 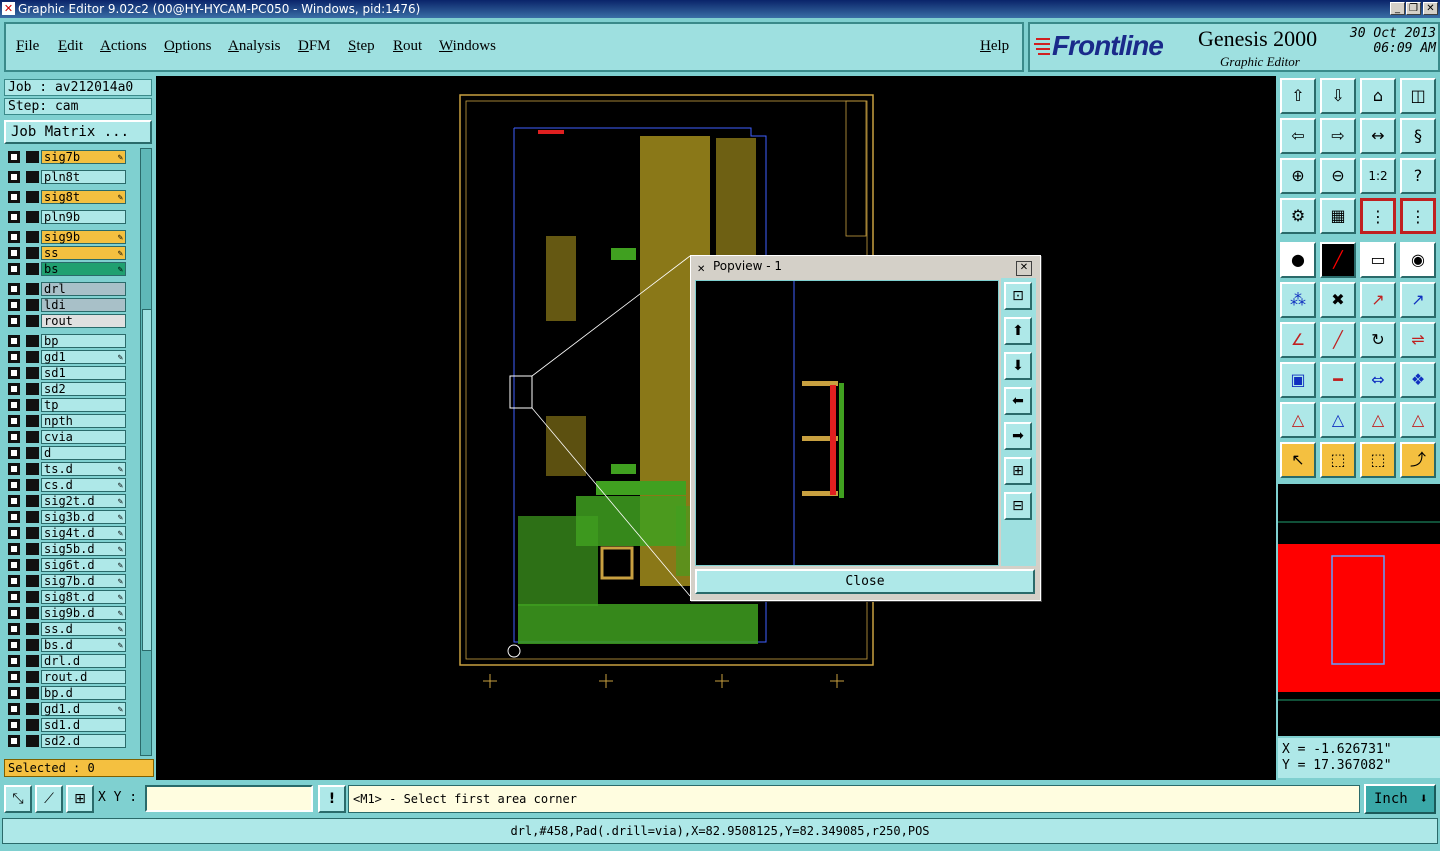 What do you see at coordinates (1378, 300) in the screenshot?
I see `move-point-icon: ↗` at bounding box center [1378, 300].